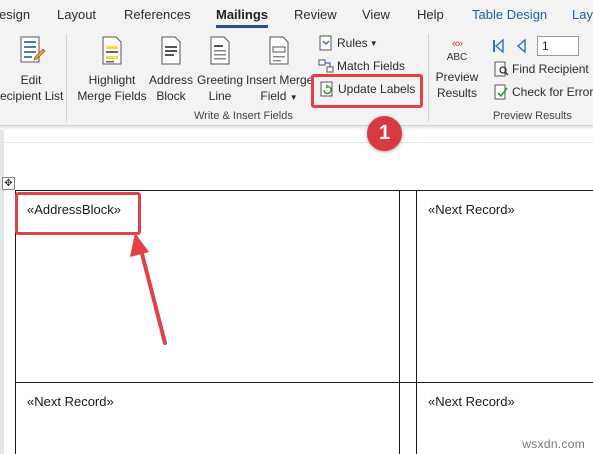  Describe the element at coordinates (384, 133) in the screenshot. I see `step-number-badge: 1` at that location.